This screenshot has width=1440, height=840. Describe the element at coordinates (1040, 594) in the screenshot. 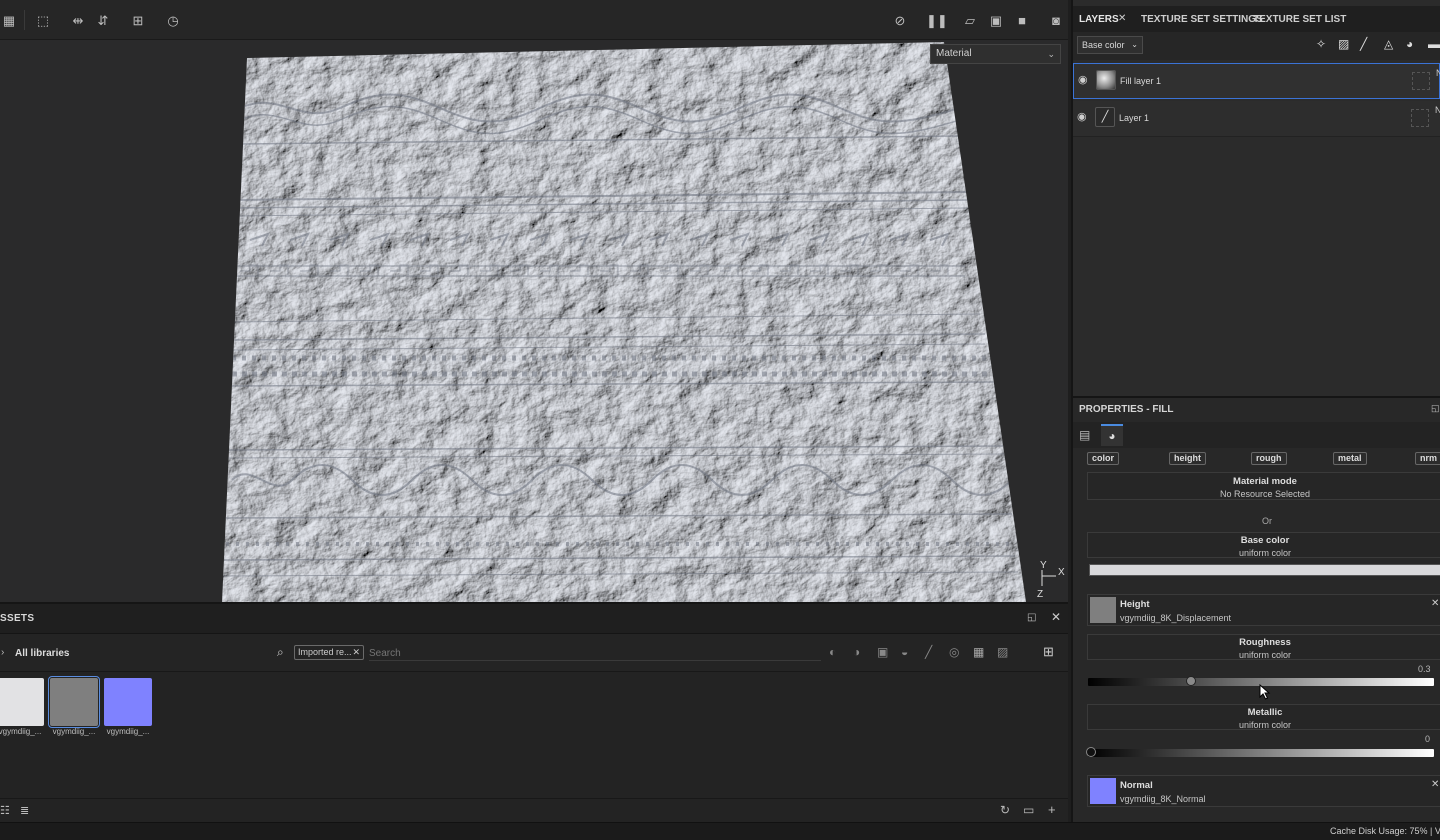

I see `axis-z-label: Z` at that location.